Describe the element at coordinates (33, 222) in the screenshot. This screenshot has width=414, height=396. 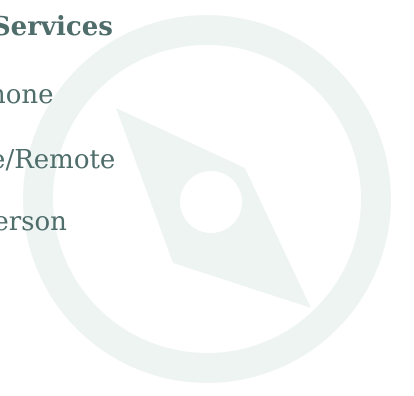
I see `service-item-in-person: Person` at that location.